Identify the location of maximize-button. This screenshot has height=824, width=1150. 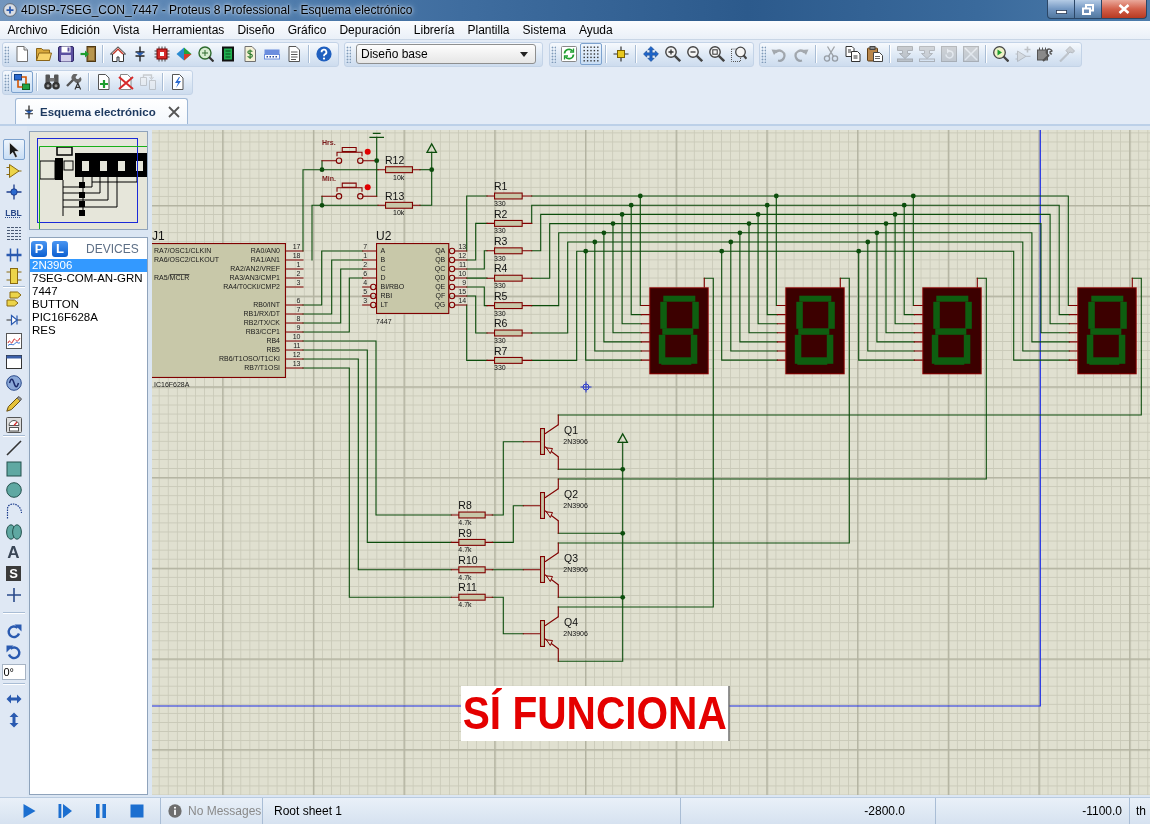
(1088, 9).